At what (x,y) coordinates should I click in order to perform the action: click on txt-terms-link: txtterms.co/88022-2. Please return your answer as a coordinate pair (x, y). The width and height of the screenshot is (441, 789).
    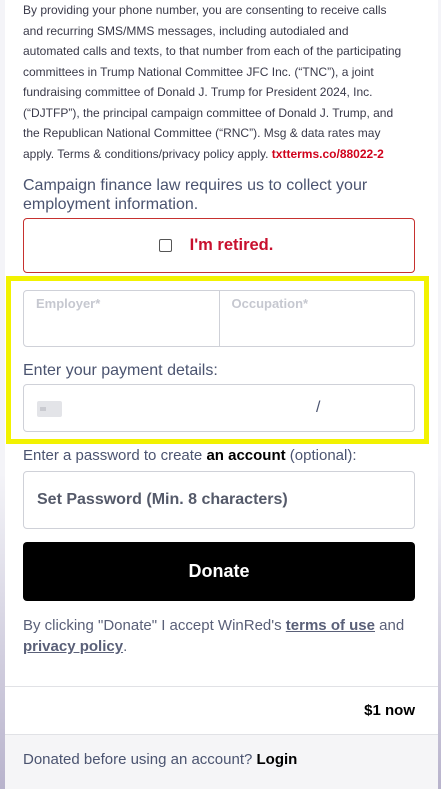
    Looking at the image, I should click on (328, 154).